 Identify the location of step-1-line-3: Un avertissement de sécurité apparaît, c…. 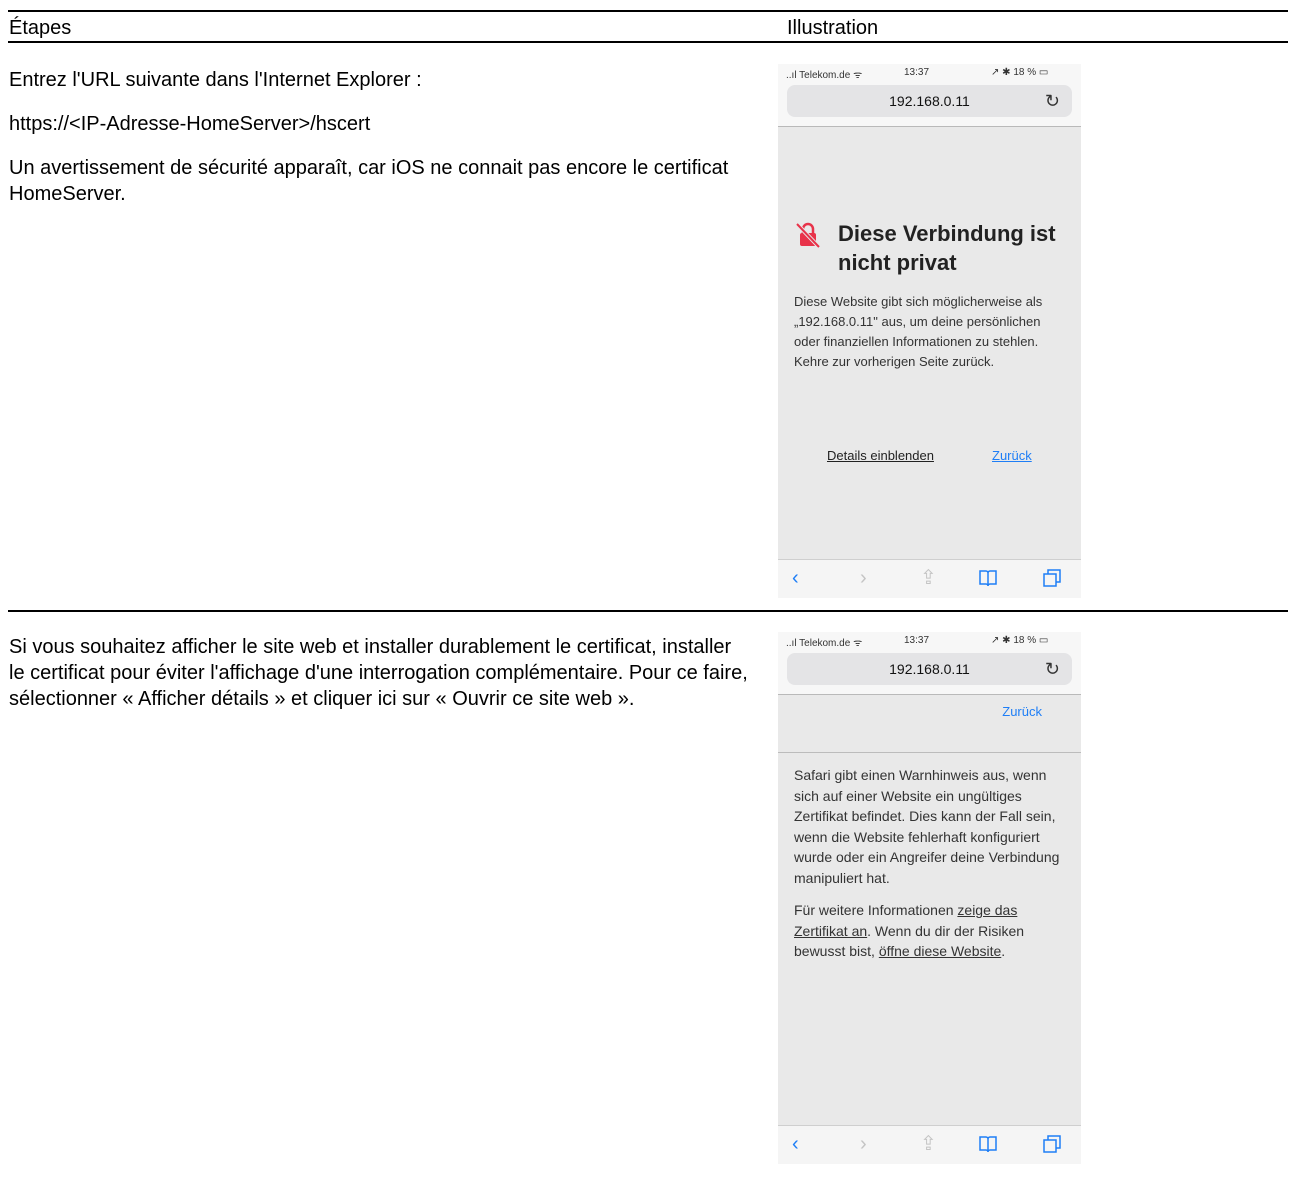
(369, 181).